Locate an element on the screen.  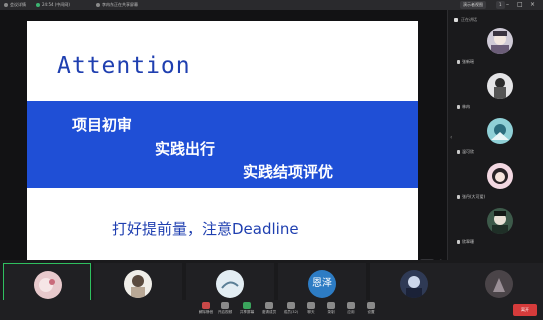
info-icon is located at coordinates (6, 5).